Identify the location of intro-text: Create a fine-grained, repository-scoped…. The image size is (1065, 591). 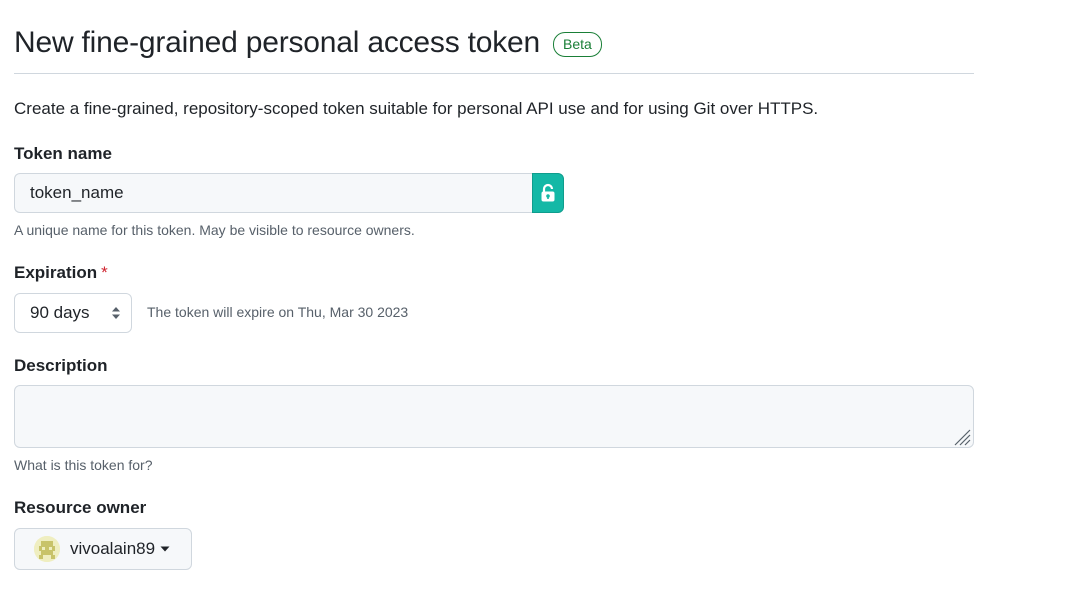
(416, 108).